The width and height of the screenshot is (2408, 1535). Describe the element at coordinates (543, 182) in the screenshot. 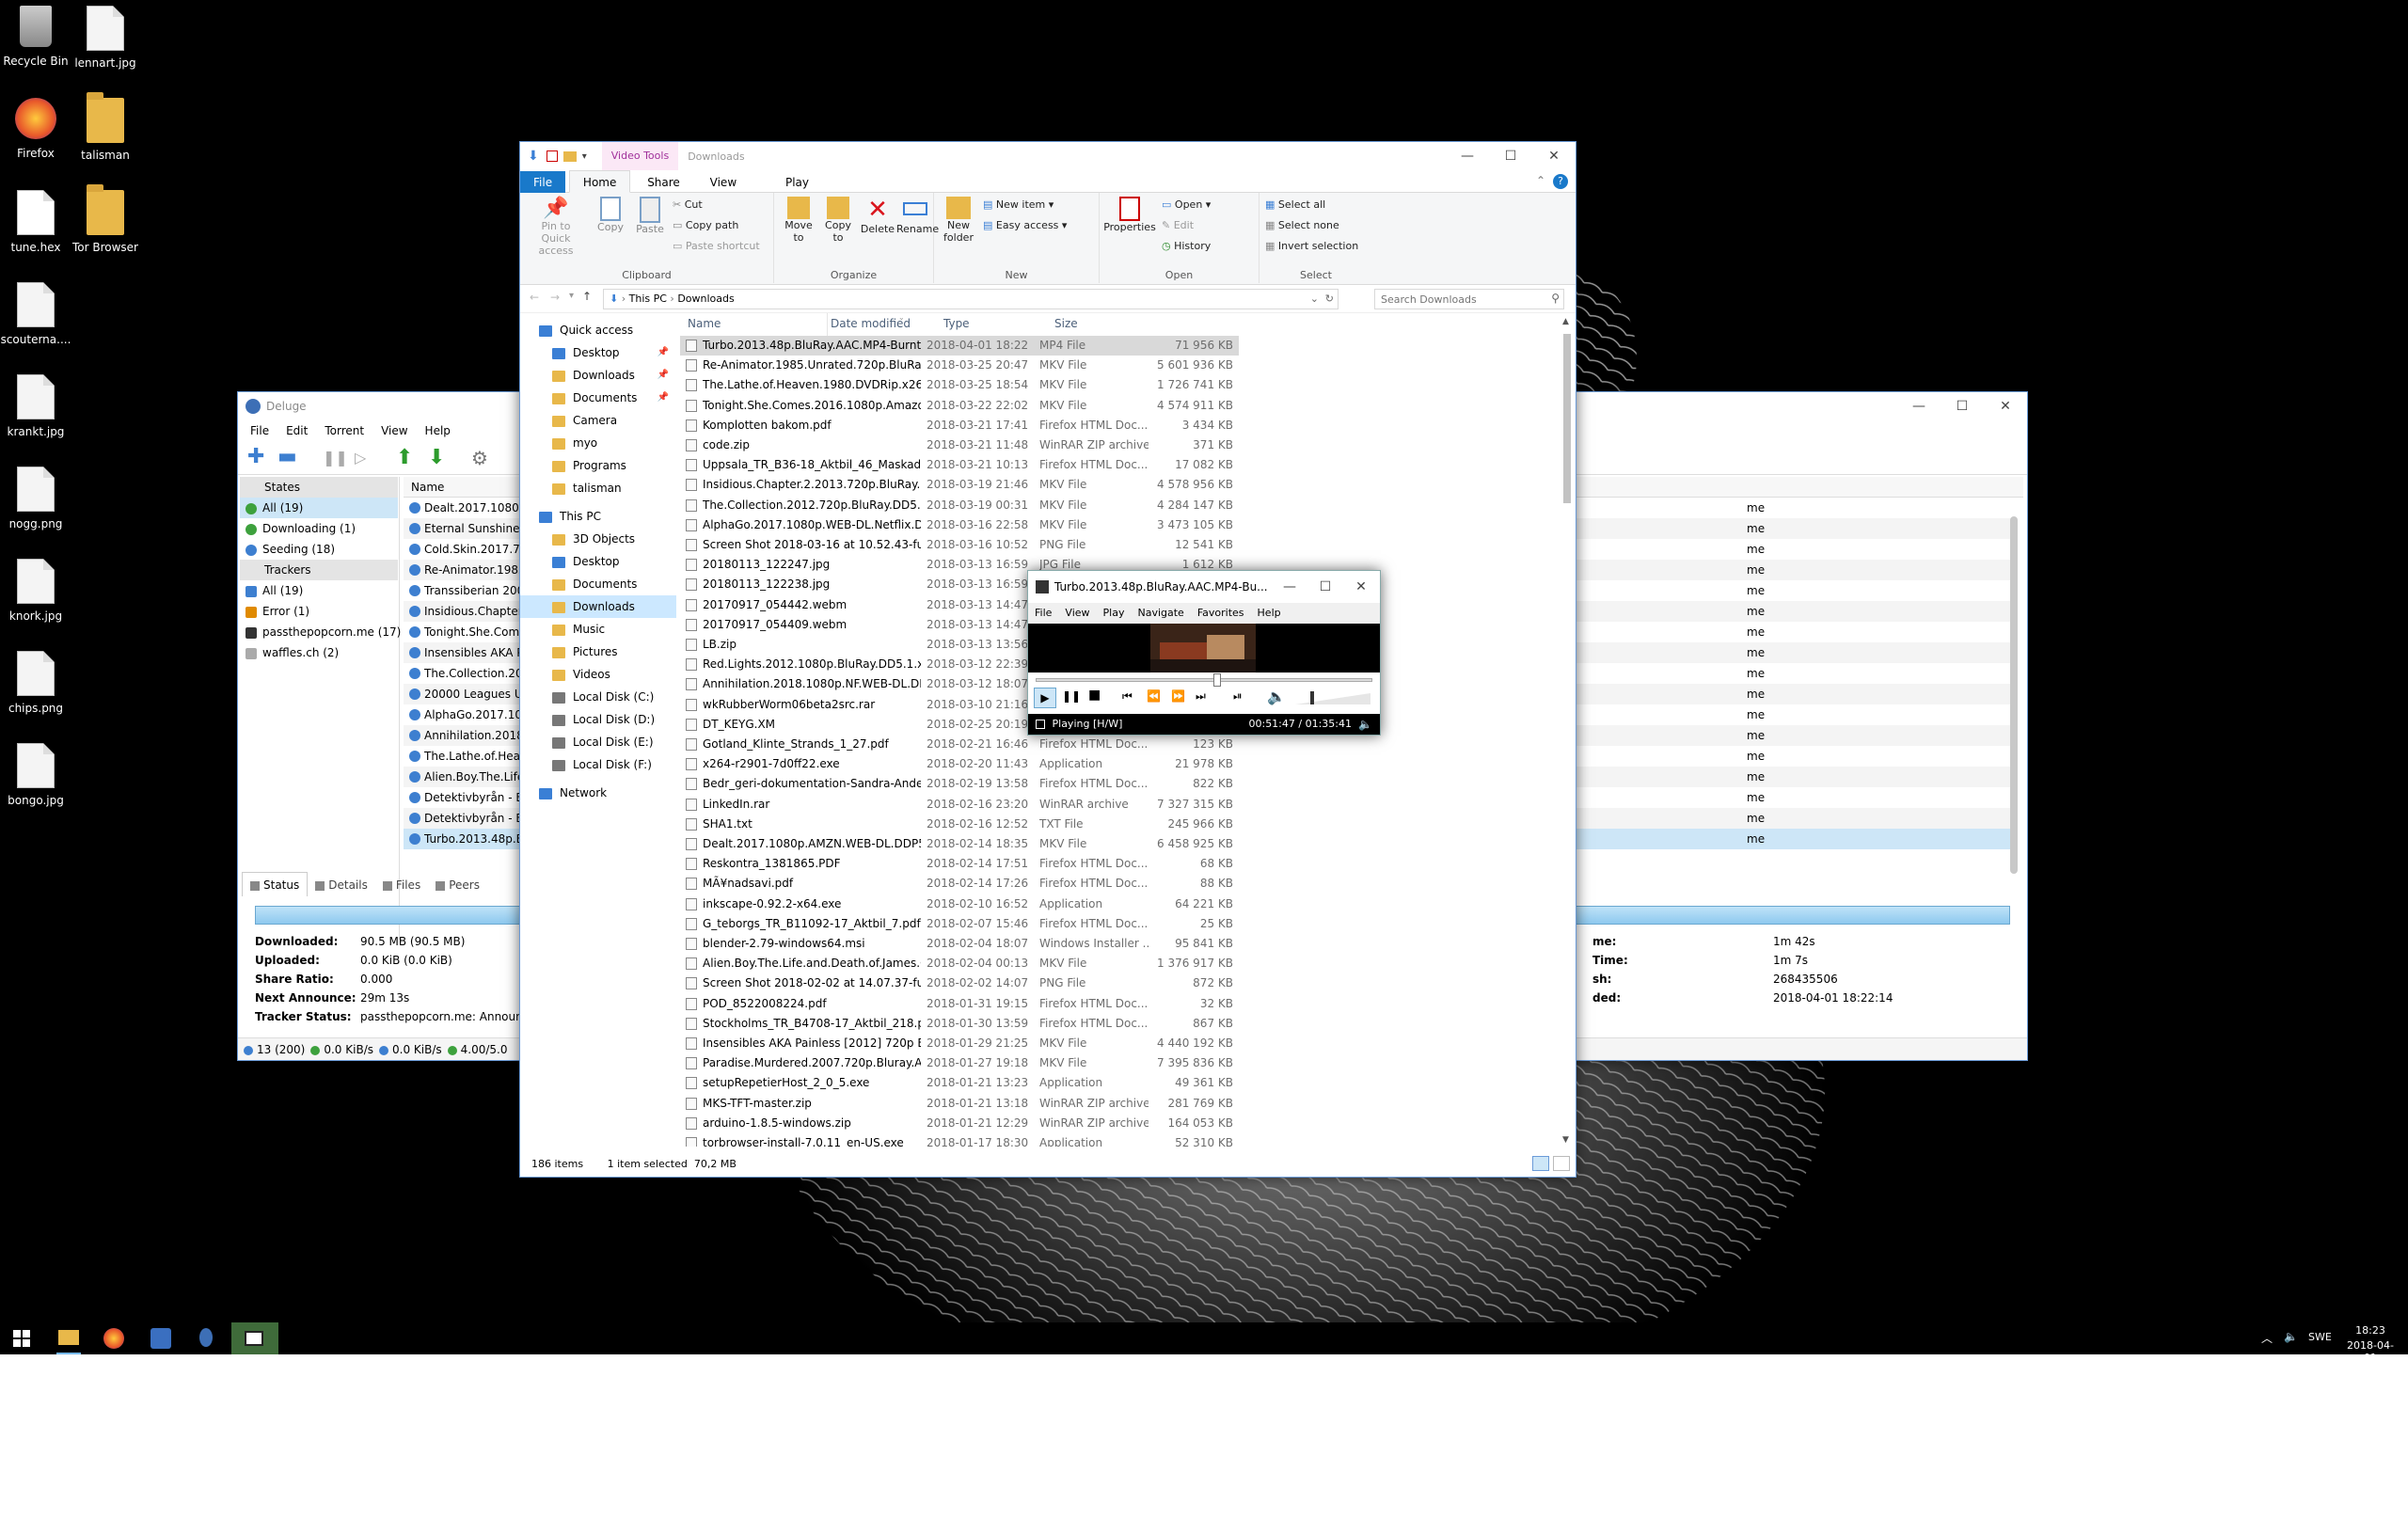

I see `tab-file: File` at that location.